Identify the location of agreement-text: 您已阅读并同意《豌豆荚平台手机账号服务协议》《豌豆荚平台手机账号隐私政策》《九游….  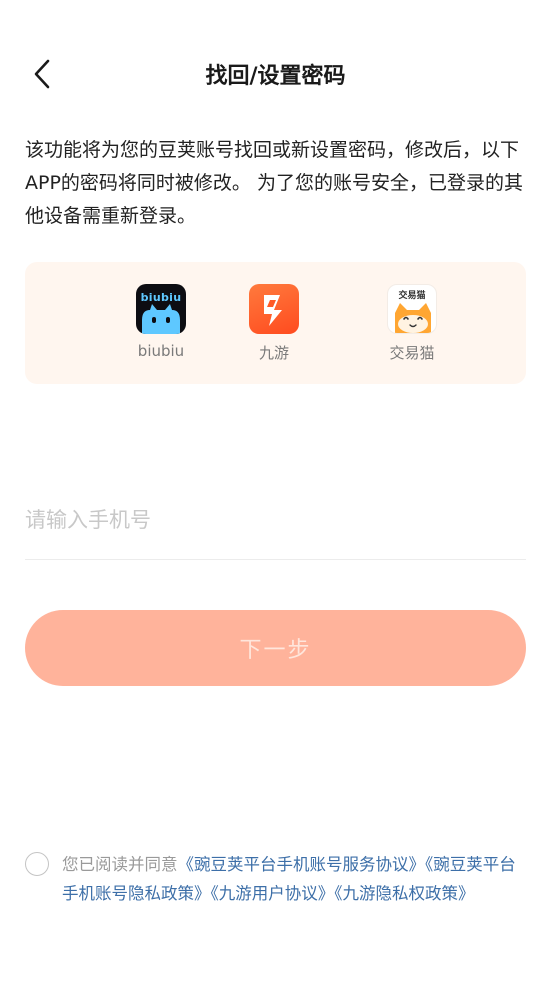
(296, 879).